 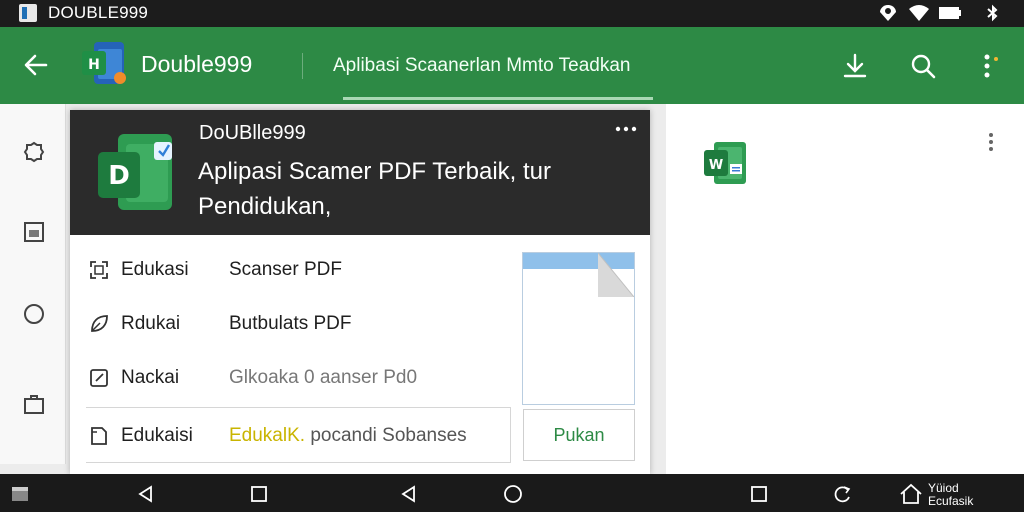 What do you see at coordinates (290, 323) in the screenshot?
I see `list-item-value: Butbulats PDF` at bounding box center [290, 323].